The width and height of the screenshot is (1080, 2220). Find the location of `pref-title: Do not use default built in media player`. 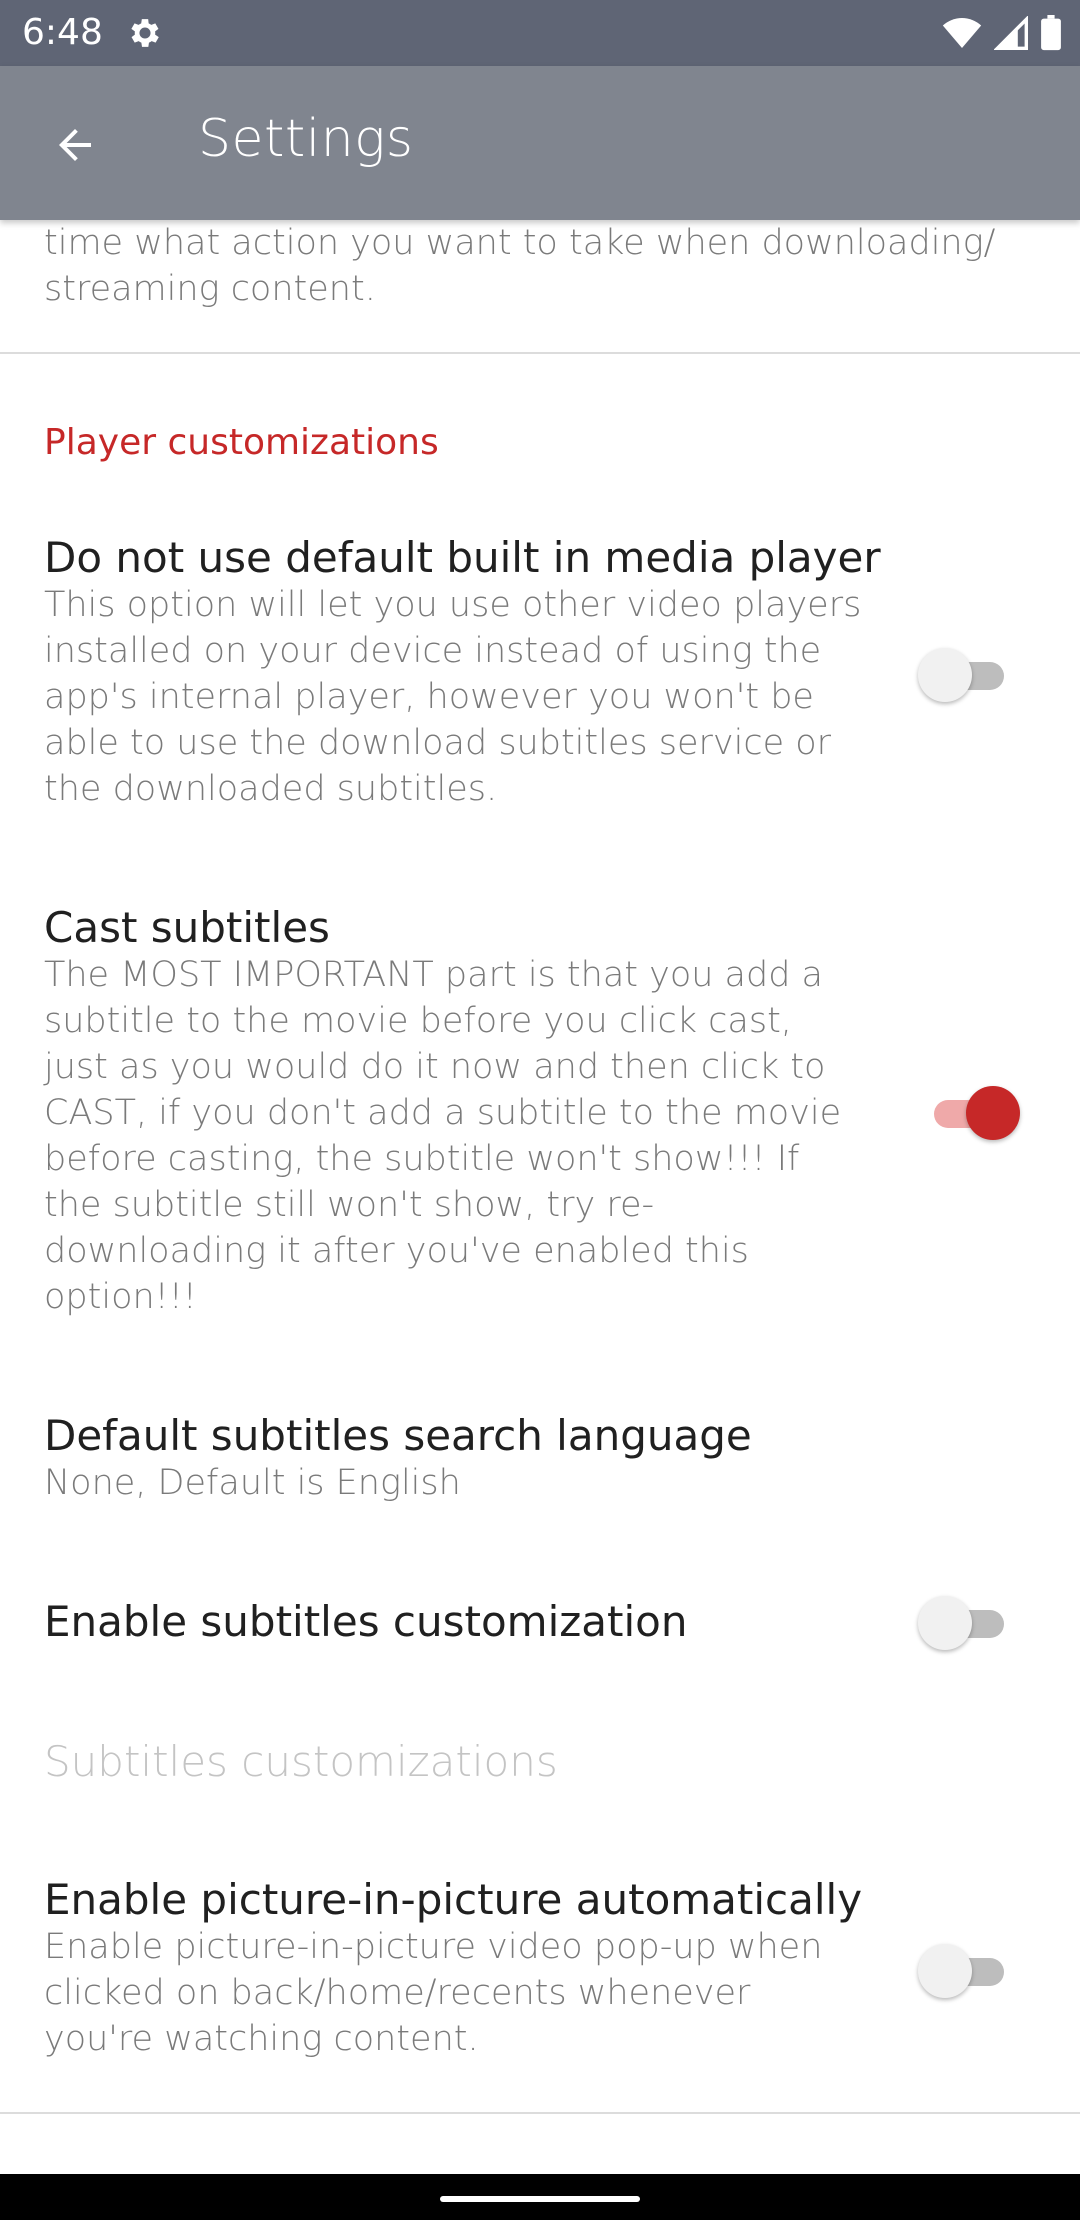

pref-title: Do not use default built in media player is located at coordinates (462, 557).